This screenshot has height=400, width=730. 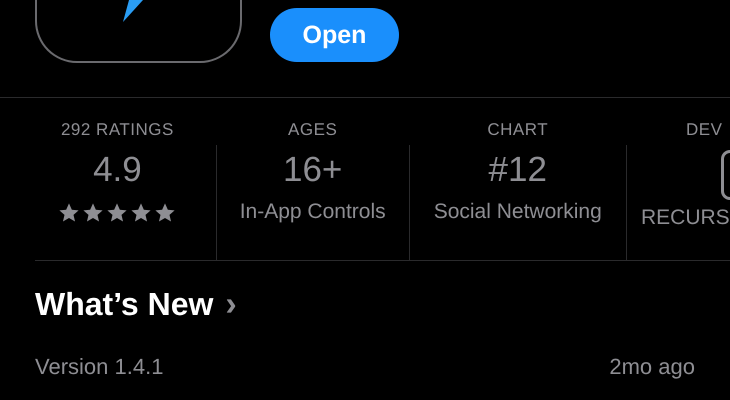 What do you see at coordinates (517, 170) in the screenshot?
I see `info-value: #12` at bounding box center [517, 170].